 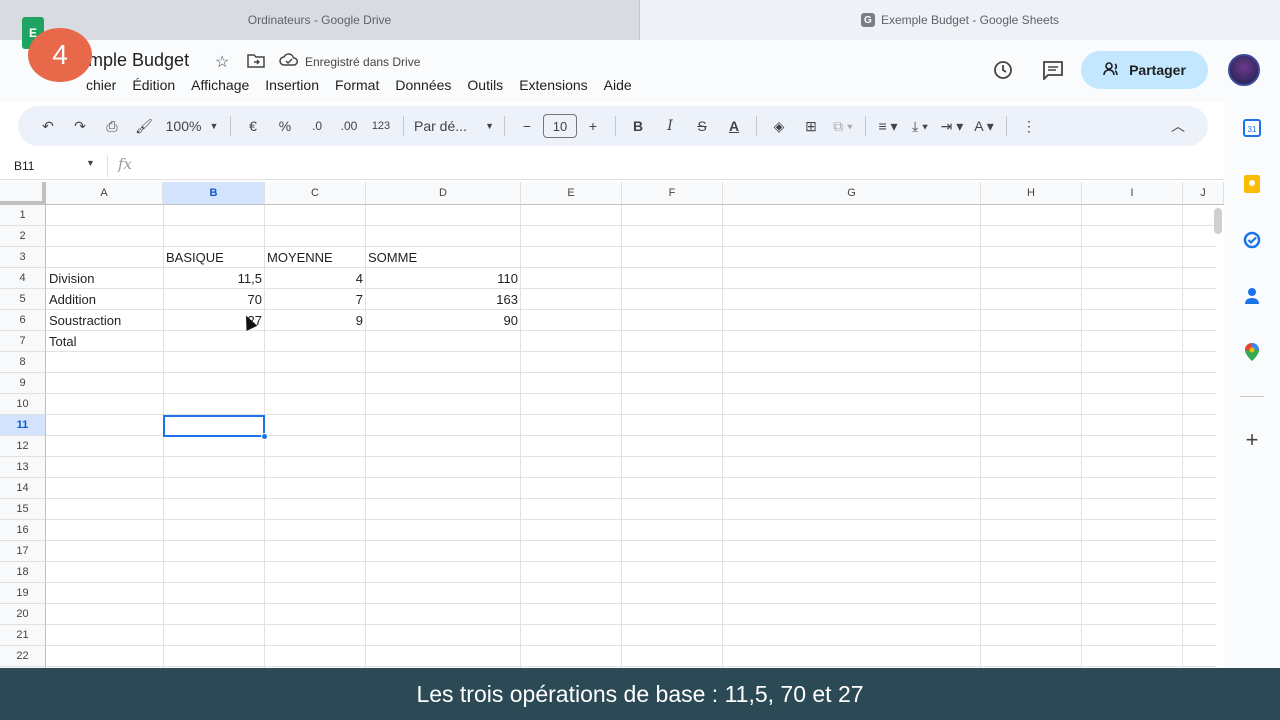 What do you see at coordinates (920, 126) in the screenshot?
I see `vertical-align-icon: ⤓ ▾` at bounding box center [920, 126].